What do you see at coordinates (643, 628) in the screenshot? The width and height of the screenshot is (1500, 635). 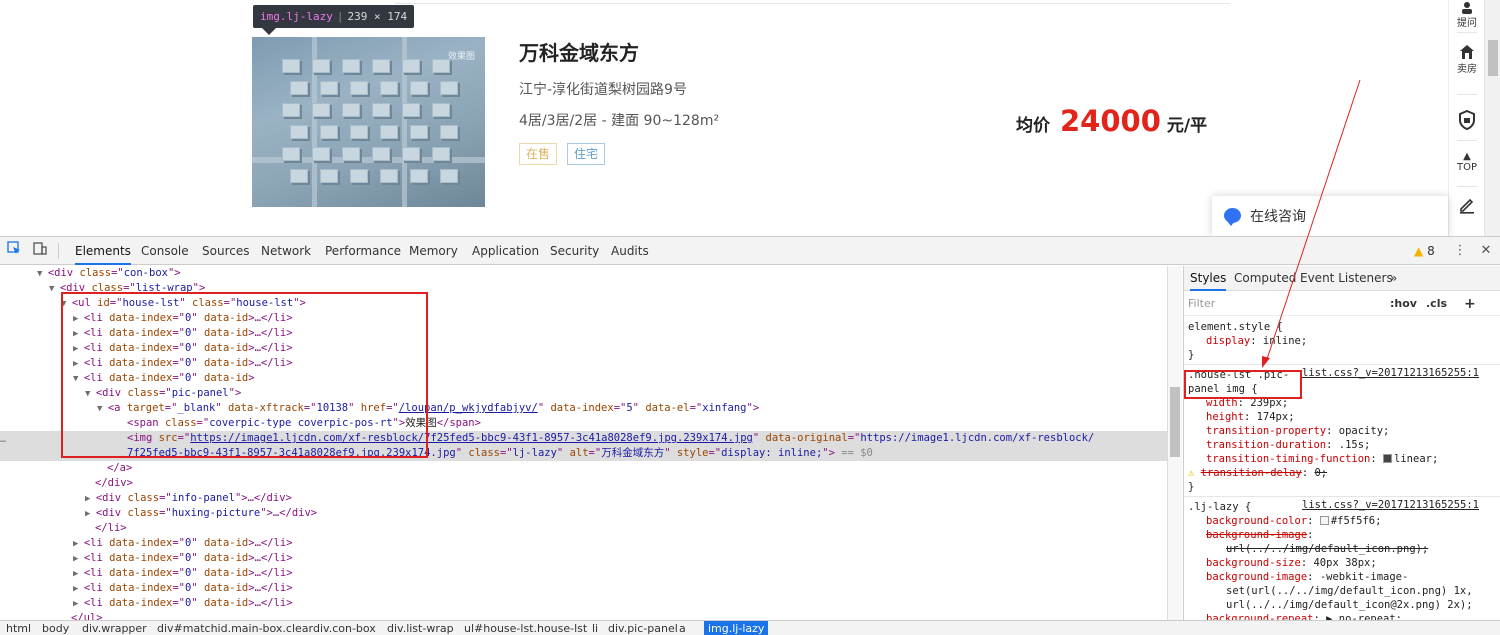 I see `breadcrumb-item: div.pic-panel` at bounding box center [643, 628].